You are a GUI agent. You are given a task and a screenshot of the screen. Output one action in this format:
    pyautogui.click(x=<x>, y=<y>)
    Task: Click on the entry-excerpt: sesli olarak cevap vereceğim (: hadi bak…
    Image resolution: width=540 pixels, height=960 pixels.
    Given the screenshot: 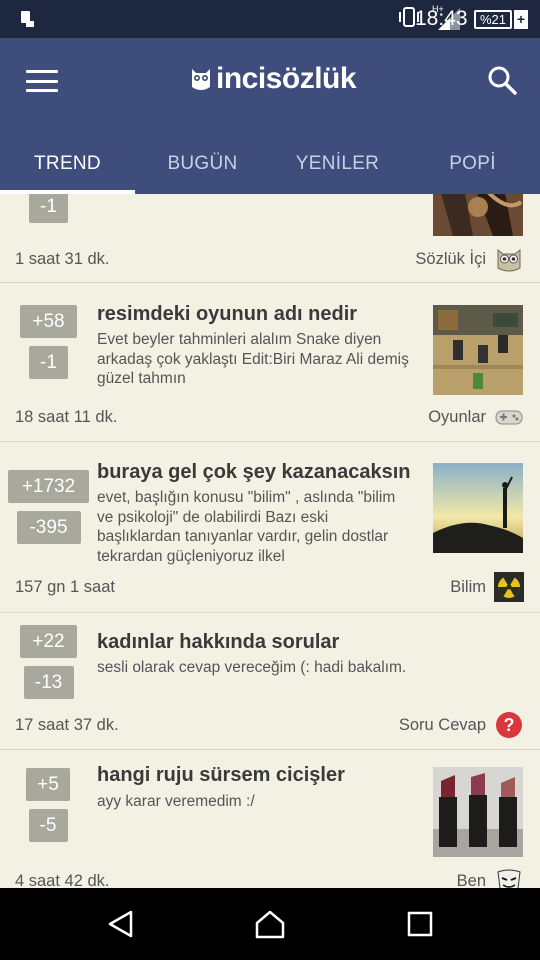 What is the action you would take?
    pyautogui.click(x=252, y=667)
    